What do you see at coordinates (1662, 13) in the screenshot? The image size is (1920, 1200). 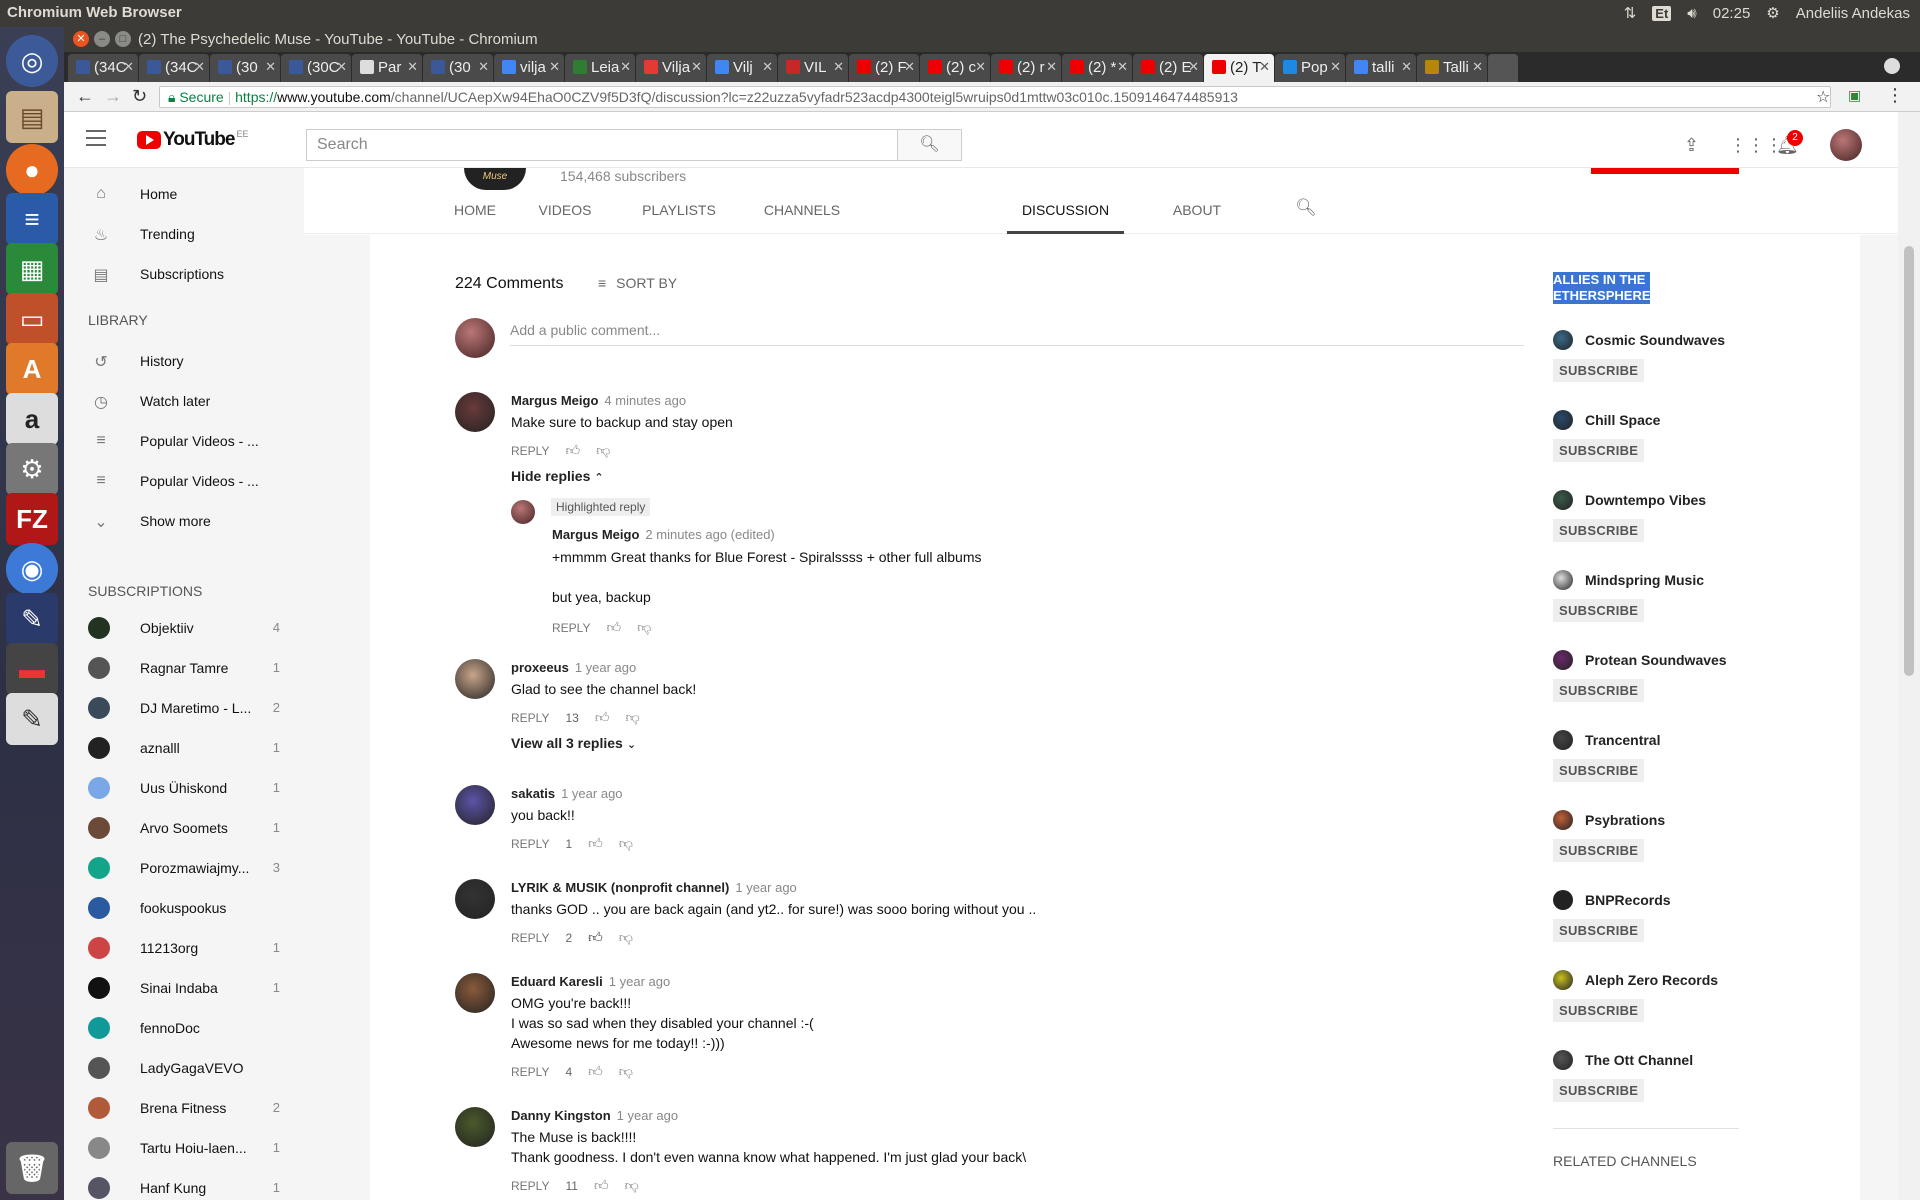 I see `keyboard-layout: Et` at bounding box center [1662, 13].